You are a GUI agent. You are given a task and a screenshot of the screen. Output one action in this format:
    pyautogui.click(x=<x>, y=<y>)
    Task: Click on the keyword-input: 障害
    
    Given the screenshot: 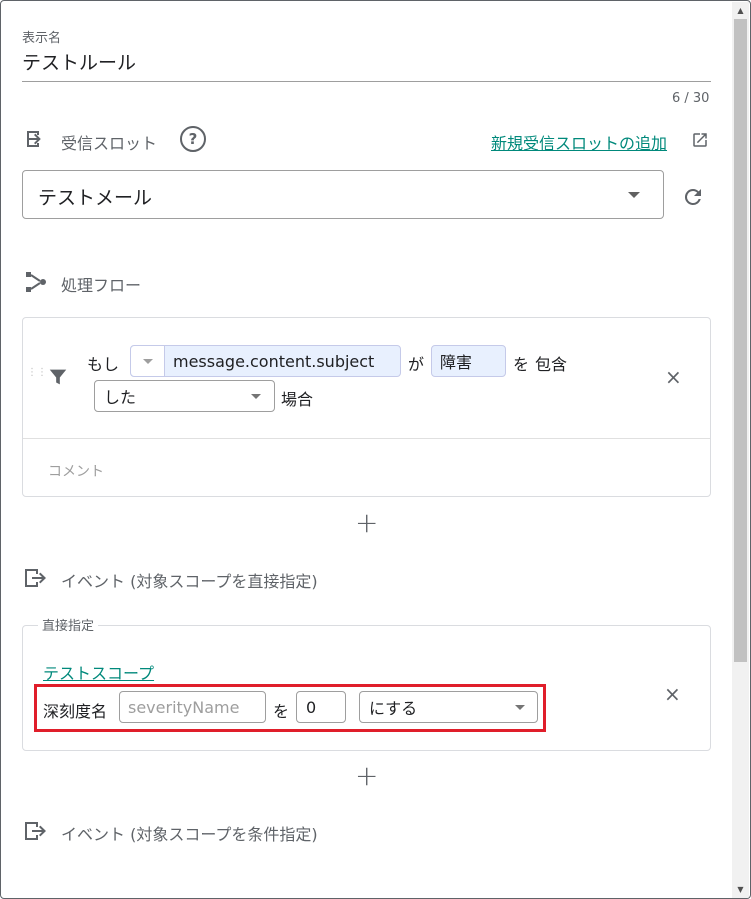 What is the action you would take?
    pyautogui.click(x=468, y=361)
    